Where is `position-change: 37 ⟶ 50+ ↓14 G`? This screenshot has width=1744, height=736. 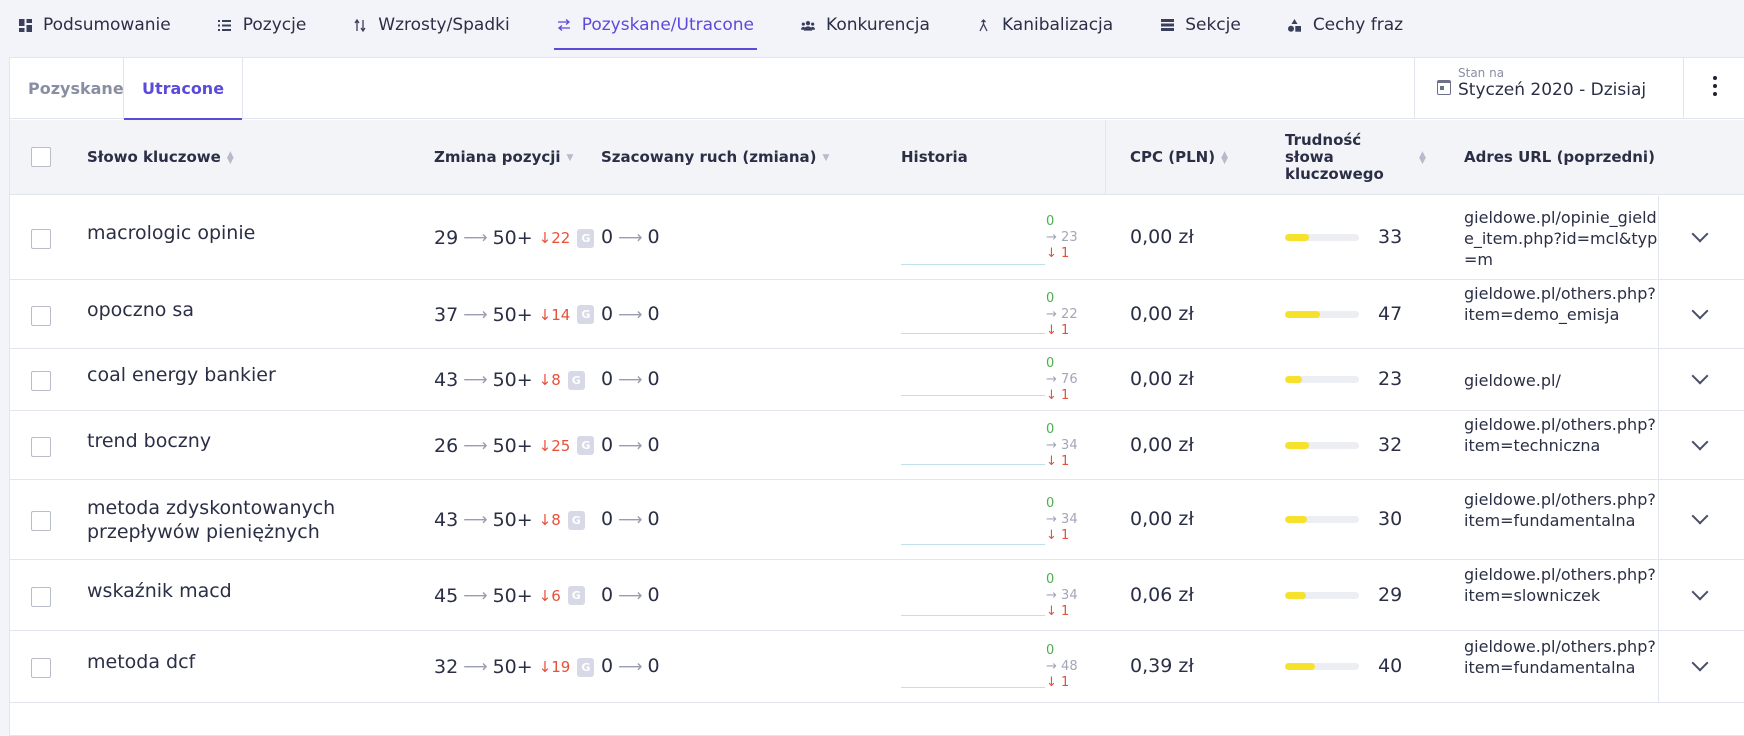 position-change: 37 ⟶ 50+ ↓14 G is located at coordinates (514, 315).